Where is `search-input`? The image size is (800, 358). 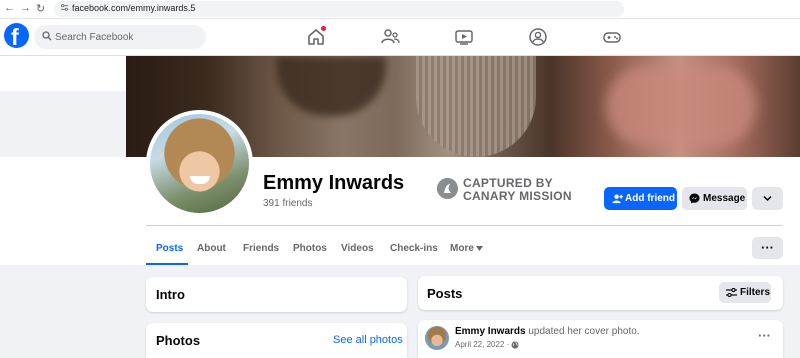
search-input is located at coordinates (127, 37).